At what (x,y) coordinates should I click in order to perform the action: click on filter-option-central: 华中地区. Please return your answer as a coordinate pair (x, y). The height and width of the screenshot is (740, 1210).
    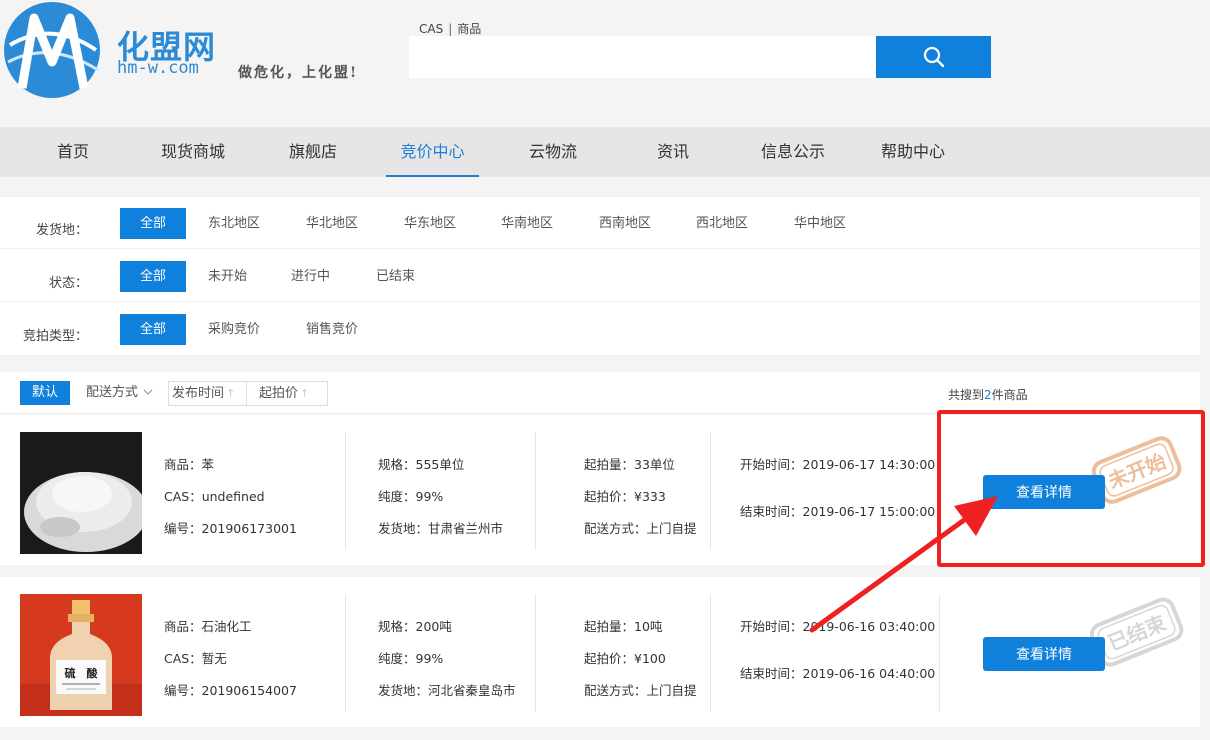
    Looking at the image, I should click on (820, 223).